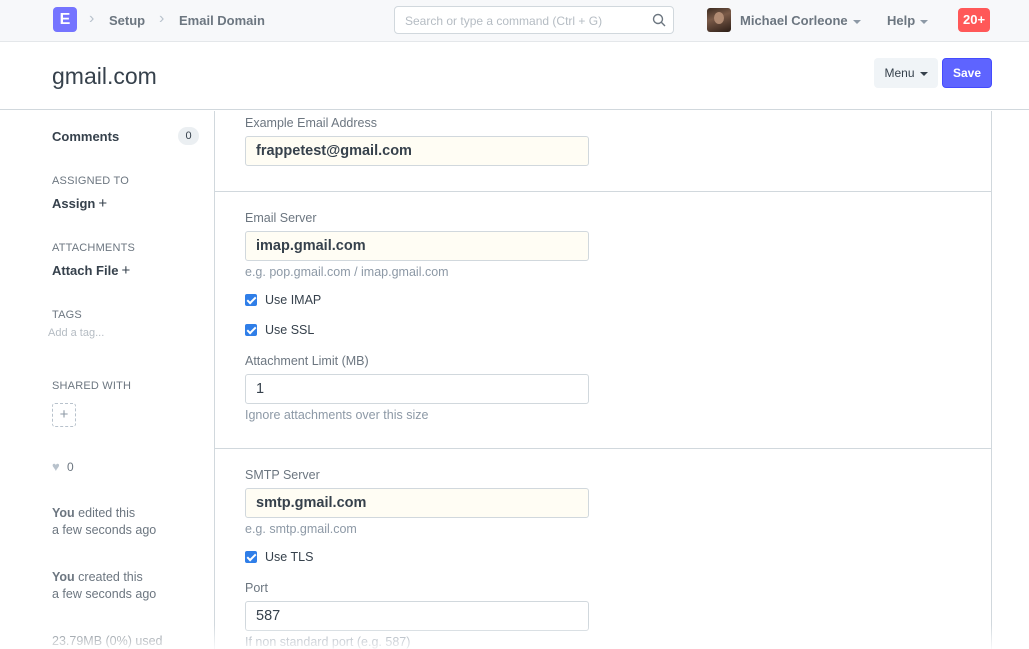 The image size is (1029, 649). I want to click on smtp-server-description: e.g. smtp.gmail.com, so click(301, 529).